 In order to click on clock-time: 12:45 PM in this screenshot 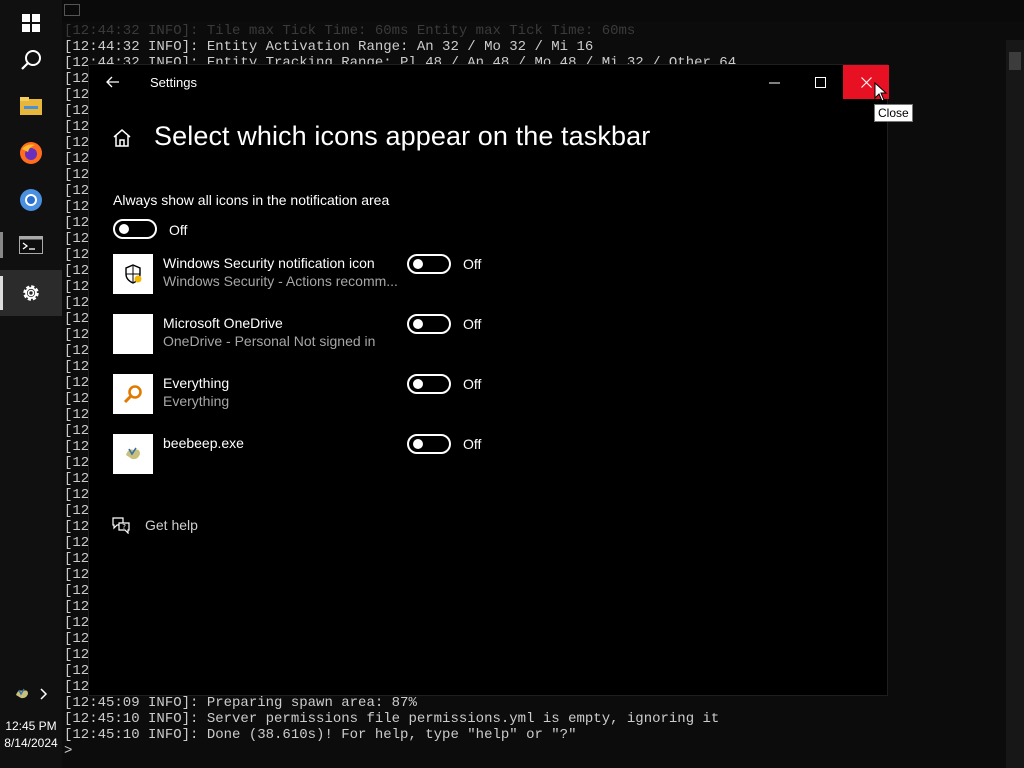, I will do `click(31, 726)`.